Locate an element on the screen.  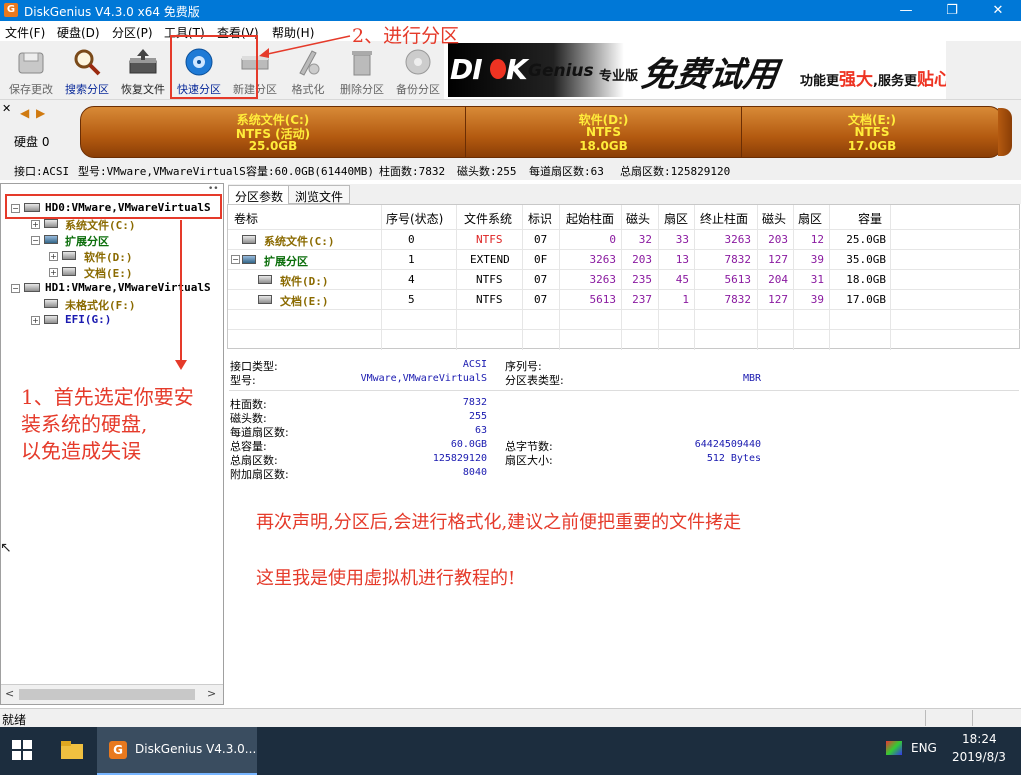
expand-e-icon: + is located at coordinates (53, 272).